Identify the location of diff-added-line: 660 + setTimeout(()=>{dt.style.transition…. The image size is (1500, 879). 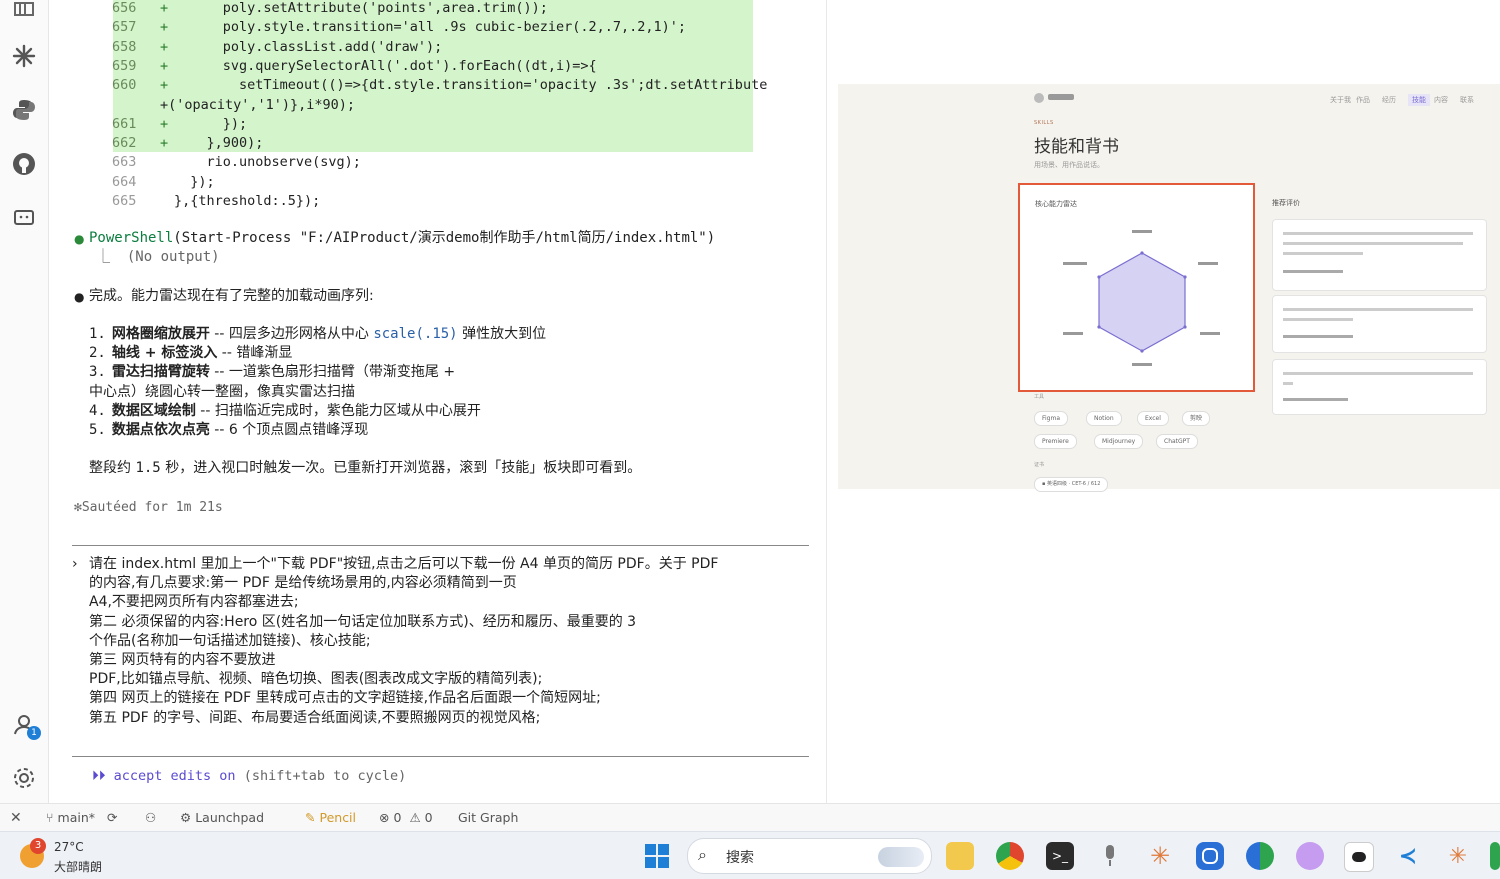
(439, 85).